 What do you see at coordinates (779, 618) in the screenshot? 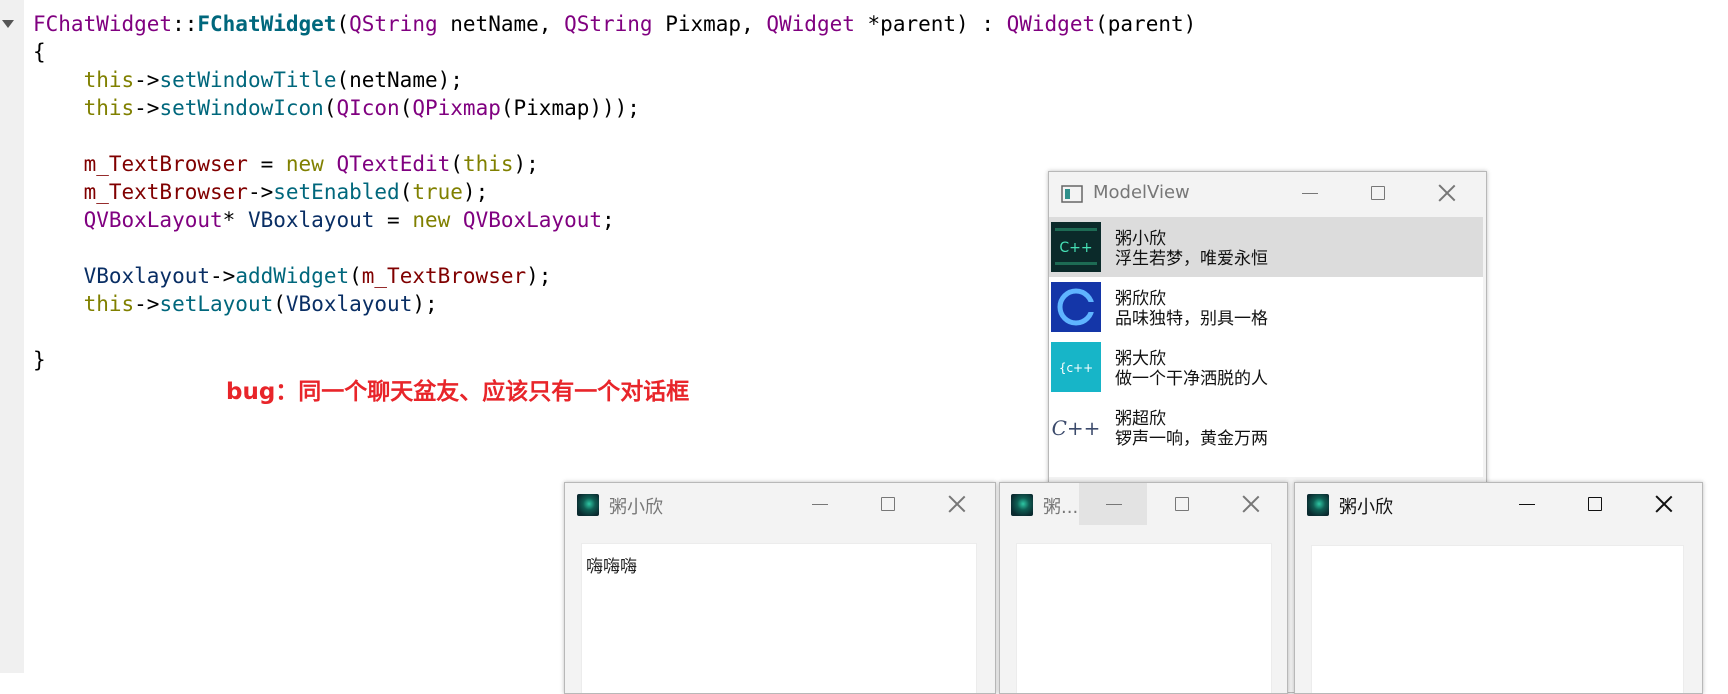
I see `chat-text-edit: 嗨嗨嗨` at bounding box center [779, 618].